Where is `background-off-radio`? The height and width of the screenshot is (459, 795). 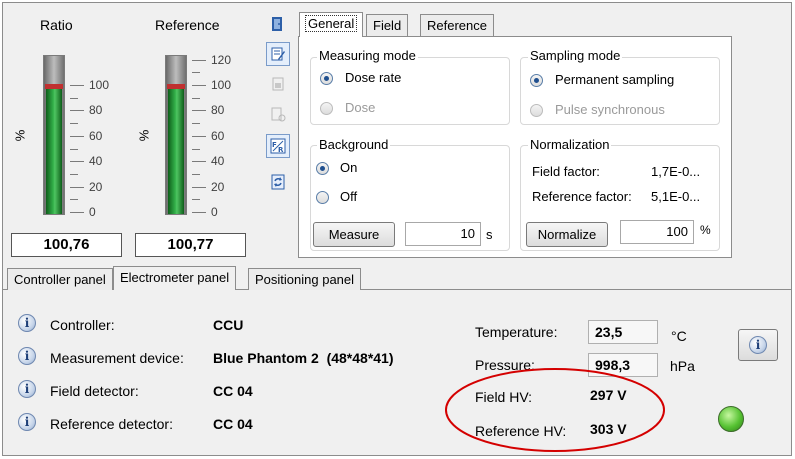
background-off-radio is located at coordinates (322, 197).